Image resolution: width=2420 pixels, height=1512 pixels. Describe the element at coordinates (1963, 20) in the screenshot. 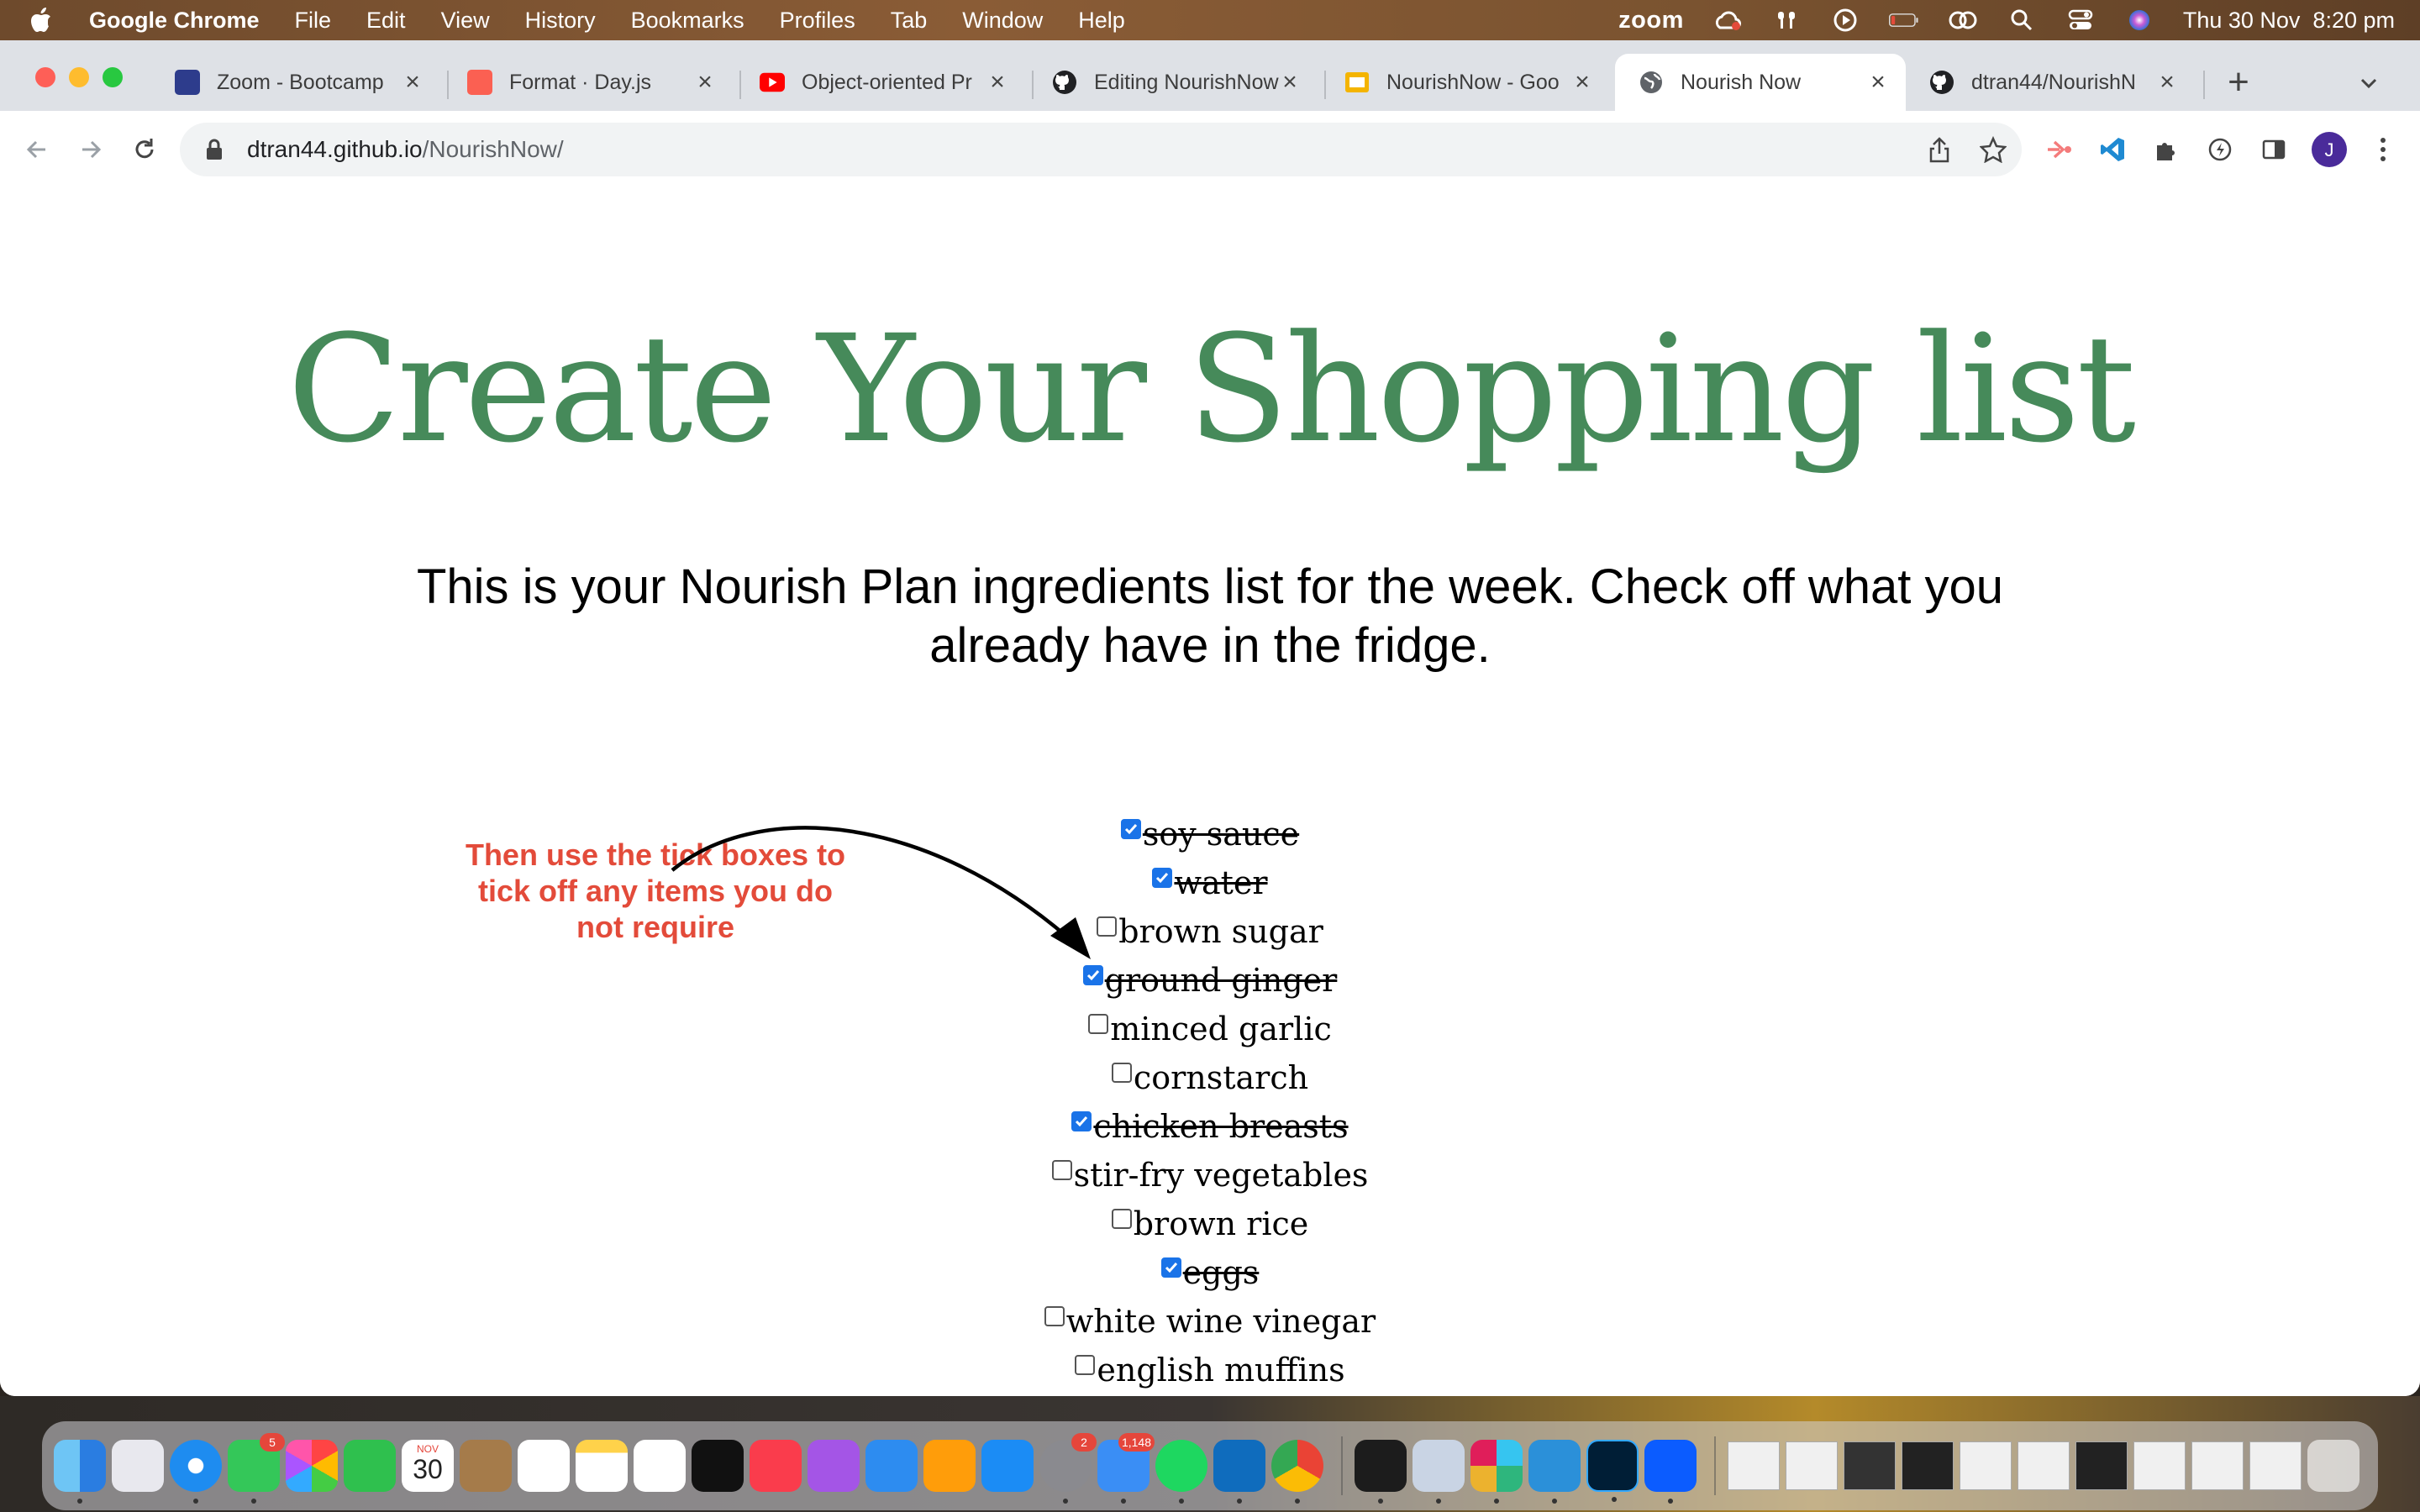

I see `screen-mirroring-icon` at that location.